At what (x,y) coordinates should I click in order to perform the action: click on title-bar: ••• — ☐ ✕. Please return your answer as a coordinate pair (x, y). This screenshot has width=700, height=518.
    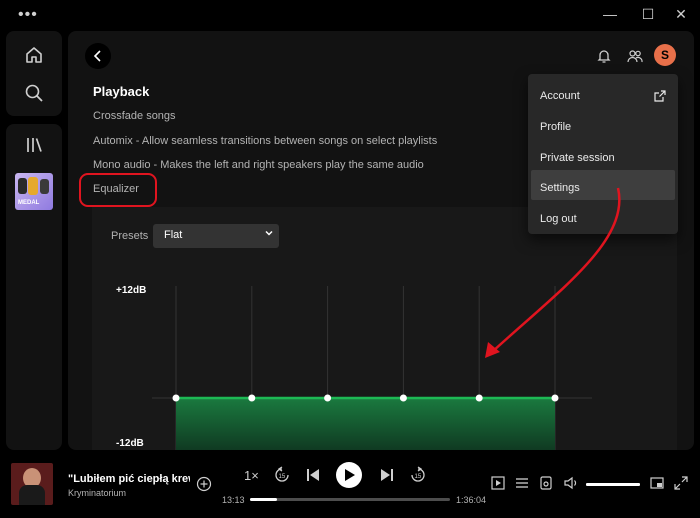
    Looking at the image, I should click on (350, 15).